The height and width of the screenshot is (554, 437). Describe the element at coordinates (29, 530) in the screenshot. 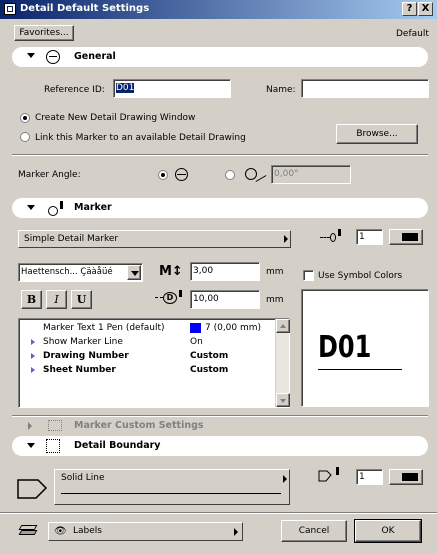

I see `layer-icon` at that location.